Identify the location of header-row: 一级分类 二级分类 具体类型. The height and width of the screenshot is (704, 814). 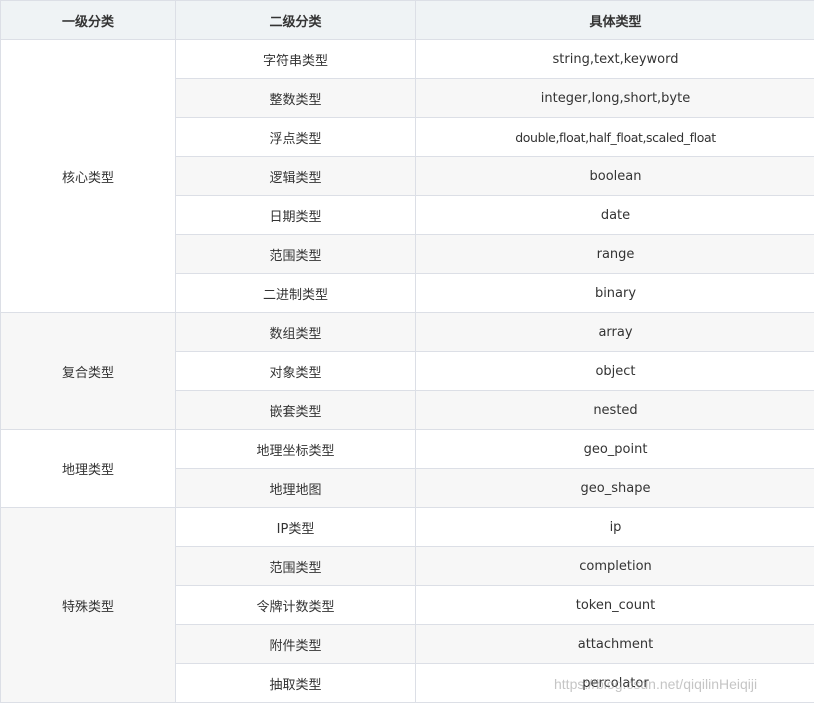
(407, 20).